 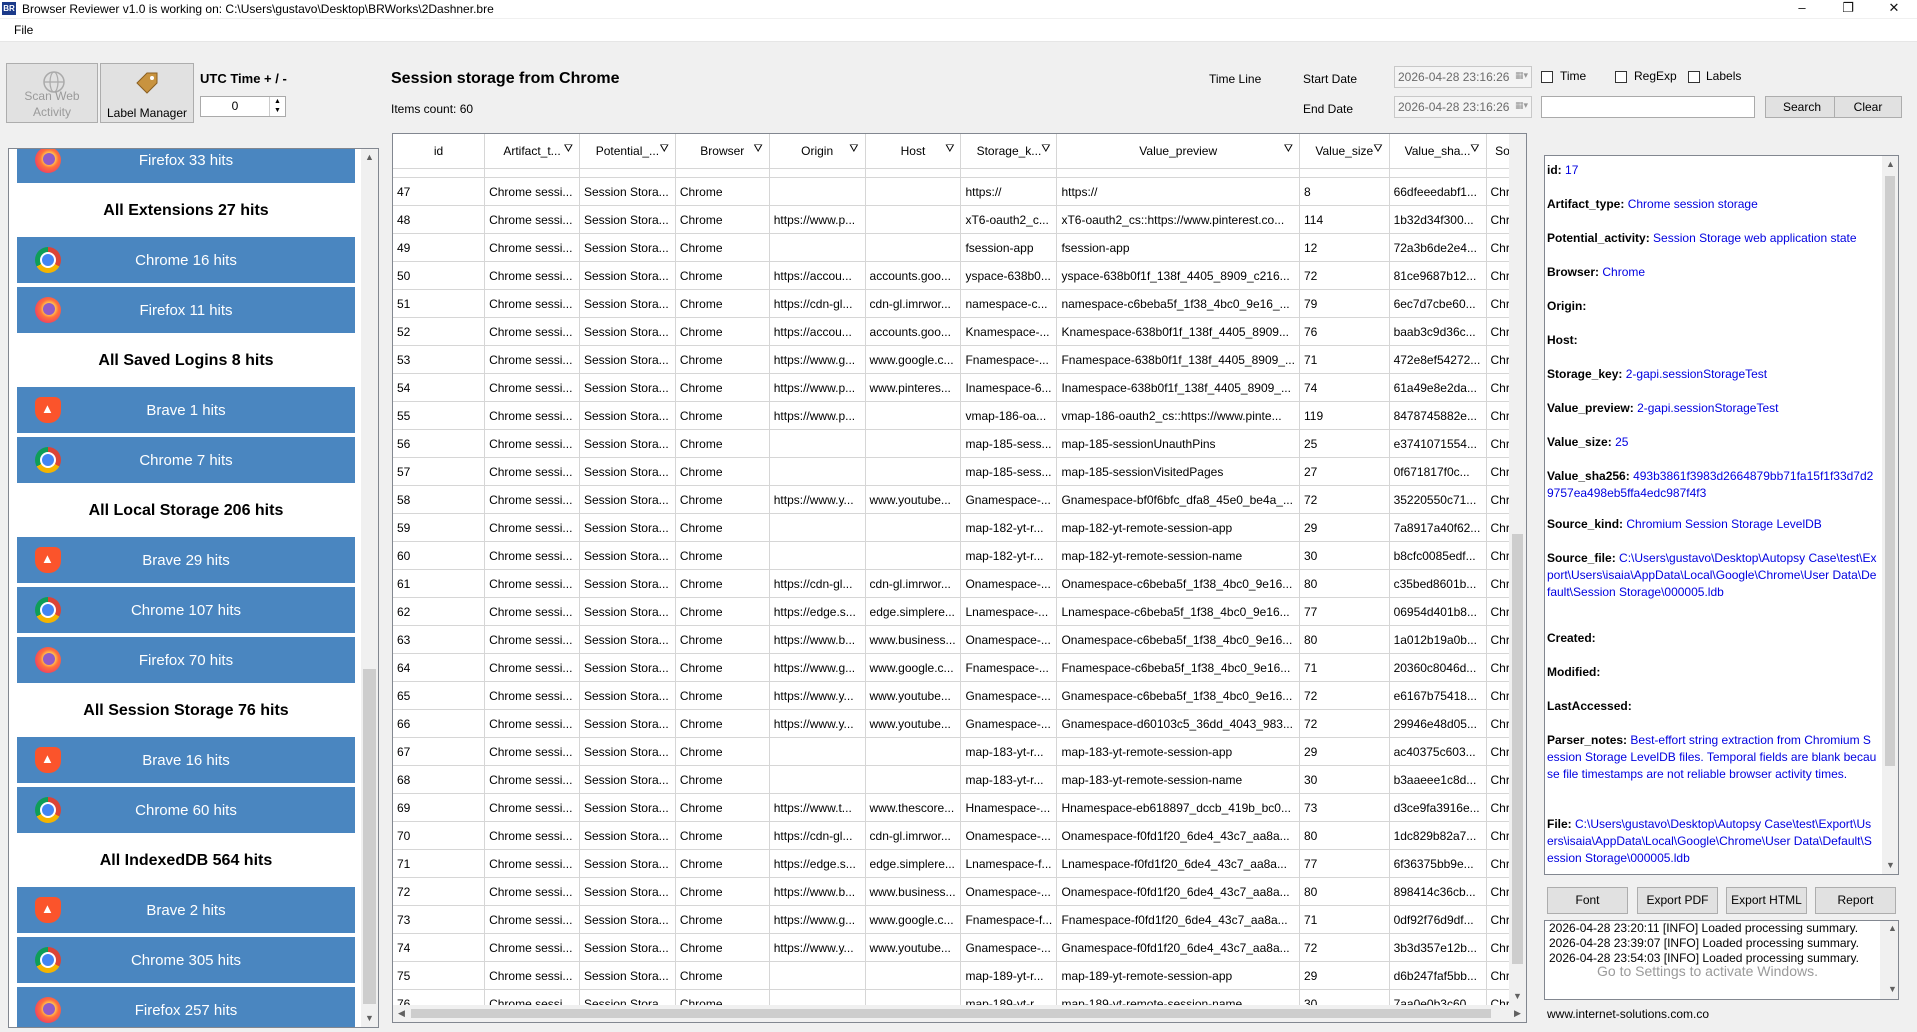 I want to click on tree-group-header: All Local Storage 206 hits, so click(x=186, y=510).